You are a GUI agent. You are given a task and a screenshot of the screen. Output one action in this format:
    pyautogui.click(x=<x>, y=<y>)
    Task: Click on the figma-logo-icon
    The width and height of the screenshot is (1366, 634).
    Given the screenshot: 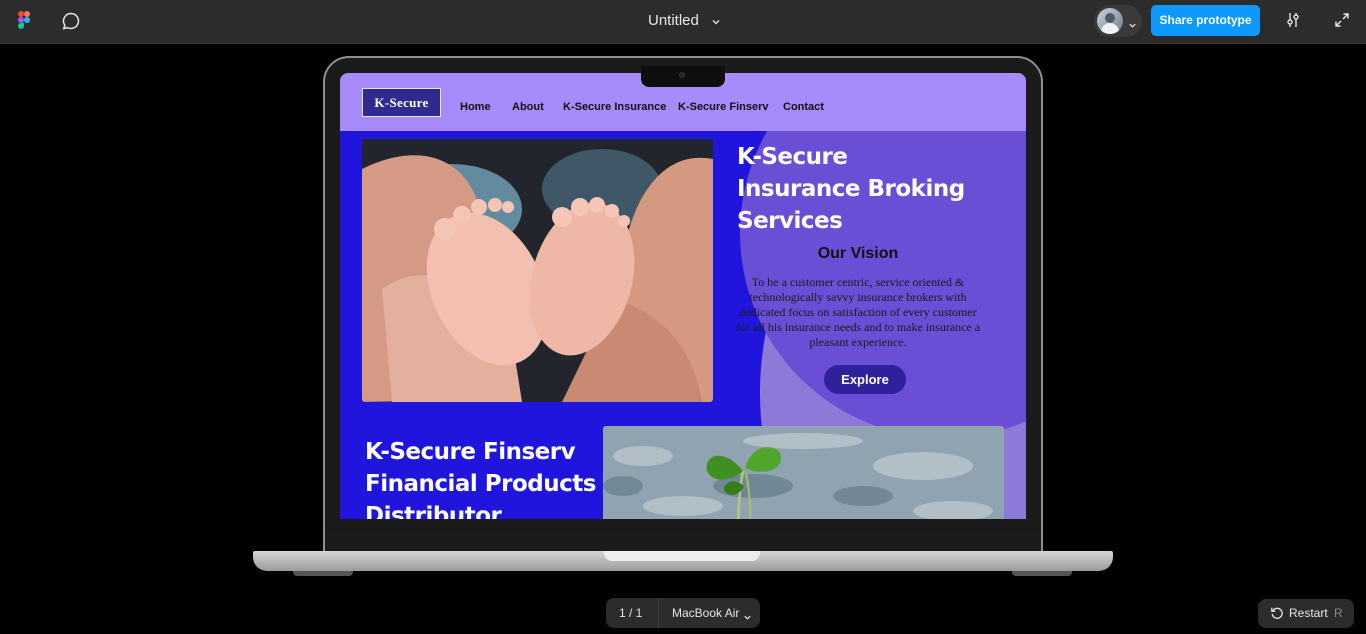 What is the action you would take?
    pyautogui.click(x=24, y=20)
    